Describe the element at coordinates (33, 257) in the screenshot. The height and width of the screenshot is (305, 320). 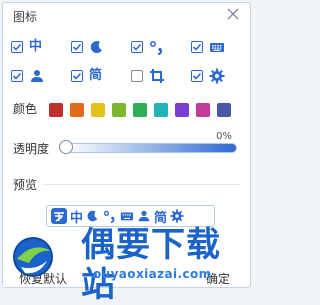
I see `watermark-logo-icon` at that location.